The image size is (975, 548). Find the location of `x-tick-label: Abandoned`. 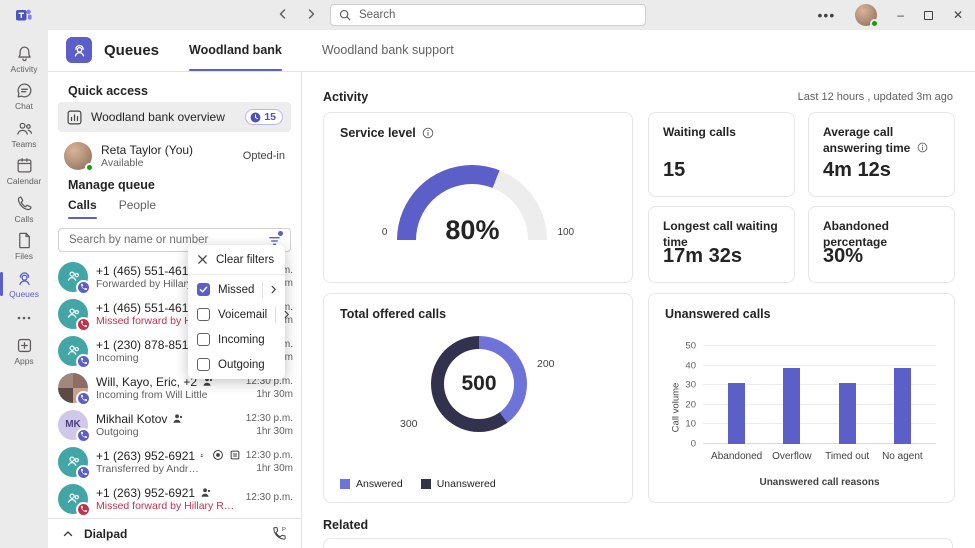

x-tick-label: Abandoned is located at coordinates (737, 456).